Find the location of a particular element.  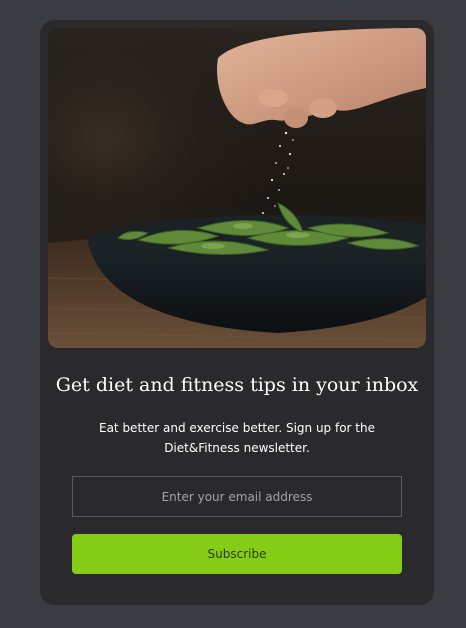

email-input is located at coordinates (237, 496).